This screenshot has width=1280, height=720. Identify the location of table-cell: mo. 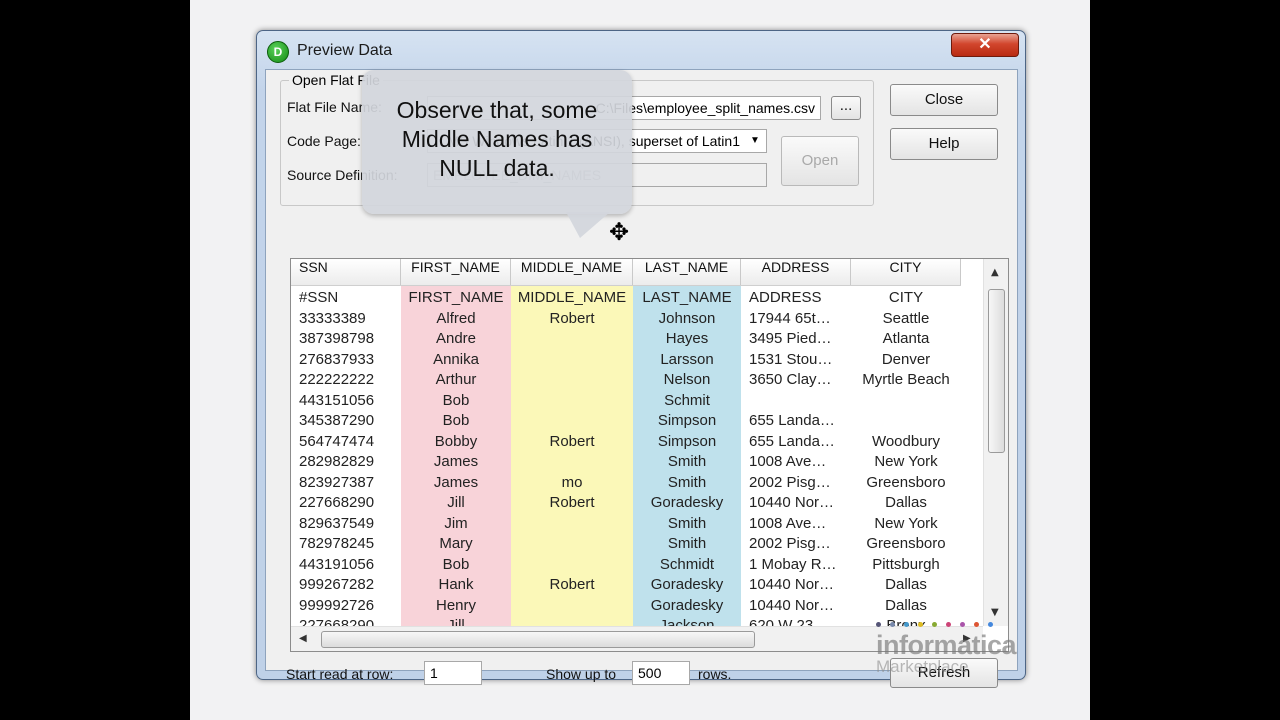
(572, 482).